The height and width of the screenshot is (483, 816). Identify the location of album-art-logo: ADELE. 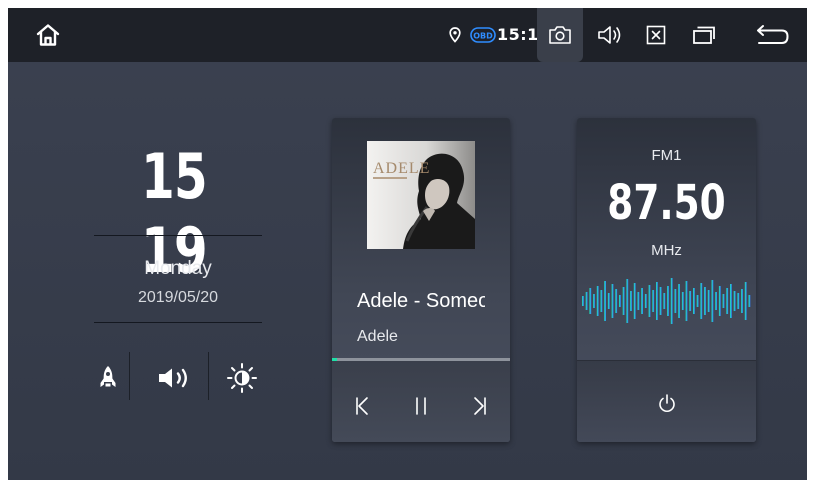
(401, 168).